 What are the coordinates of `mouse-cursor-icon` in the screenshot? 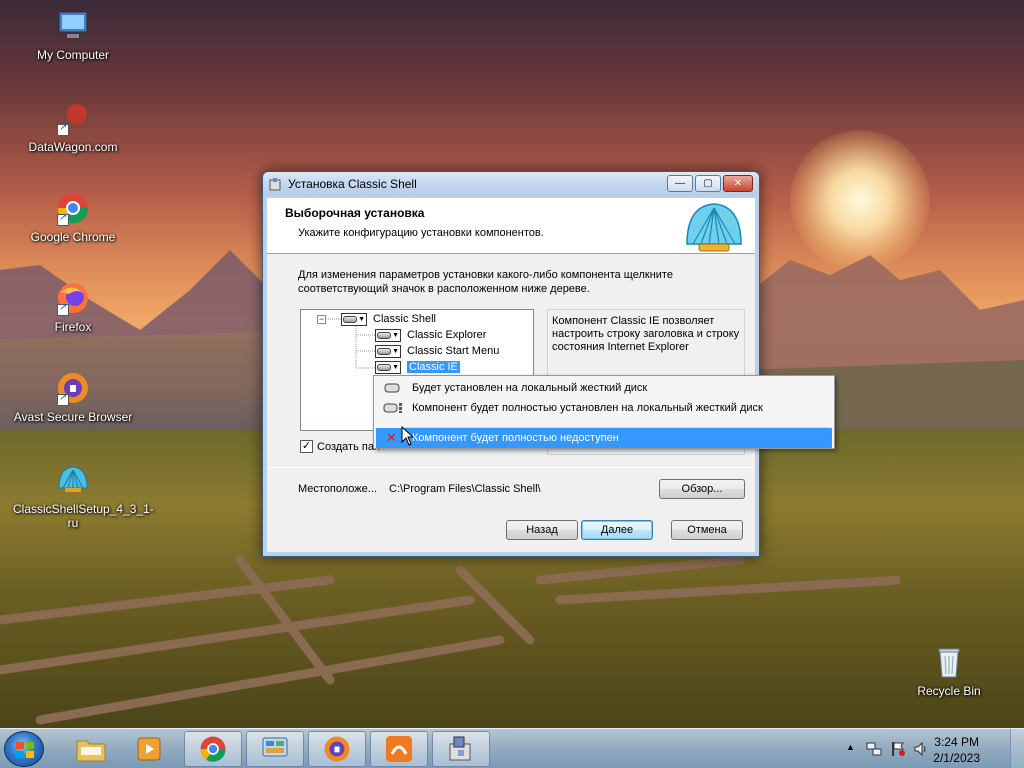 It's located at (408, 436).